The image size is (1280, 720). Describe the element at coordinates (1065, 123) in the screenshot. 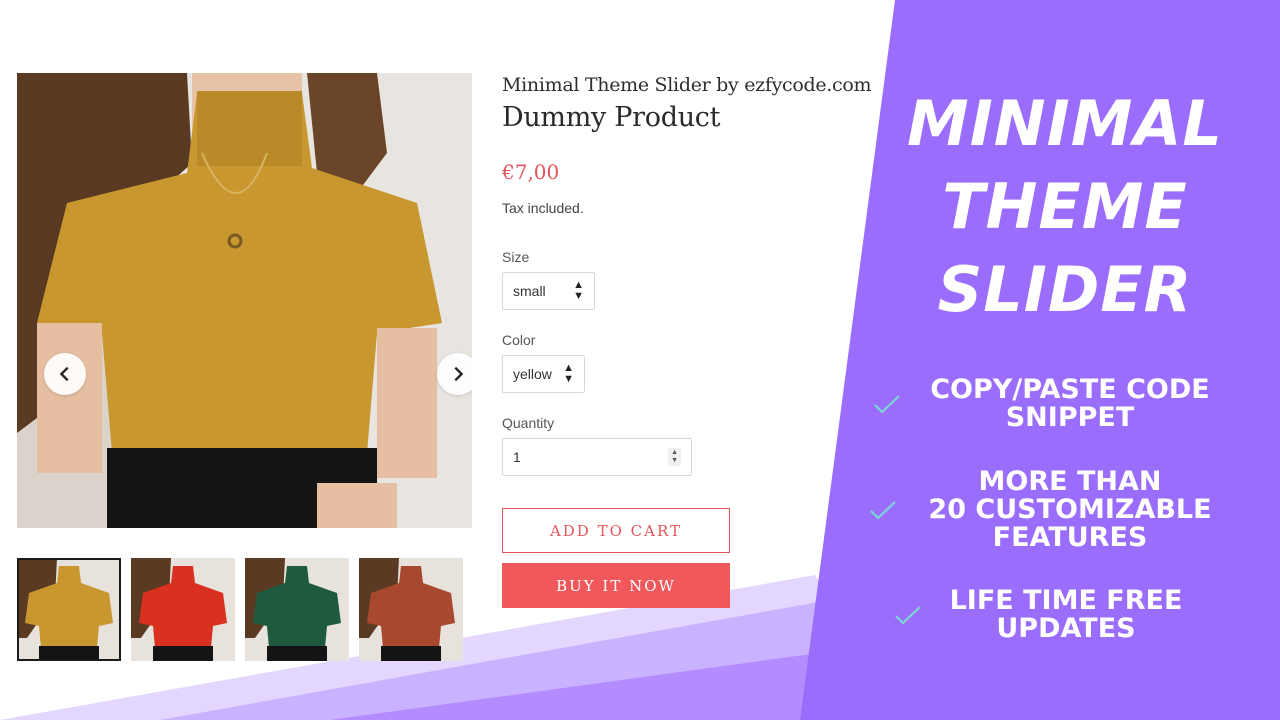

I see `promo-title-line: MINIMAL` at that location.